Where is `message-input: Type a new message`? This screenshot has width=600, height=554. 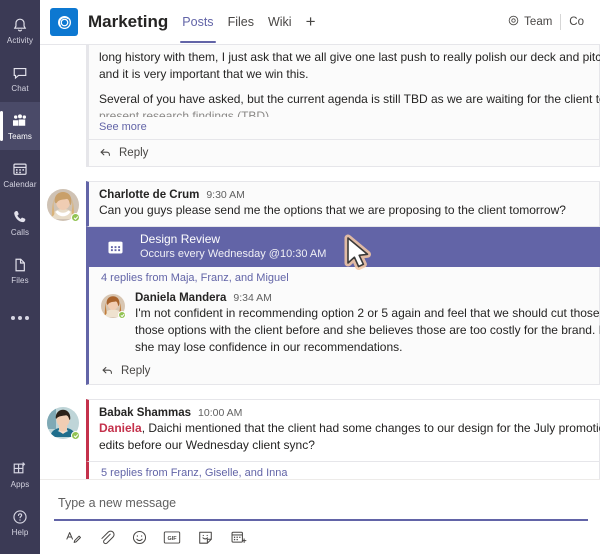 message-input: Type a new message is located at coordinates (321, 503).